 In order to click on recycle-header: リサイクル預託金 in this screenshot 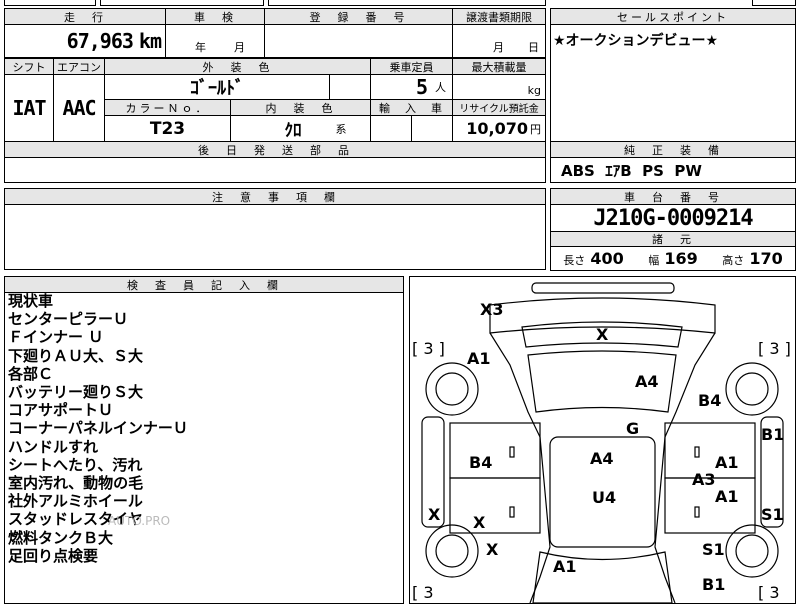, I will do `click(499, 107)`.